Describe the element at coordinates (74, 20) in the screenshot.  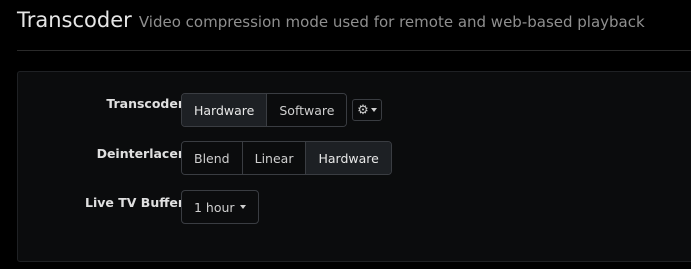
I see `section-title: Transcoder` at that location.